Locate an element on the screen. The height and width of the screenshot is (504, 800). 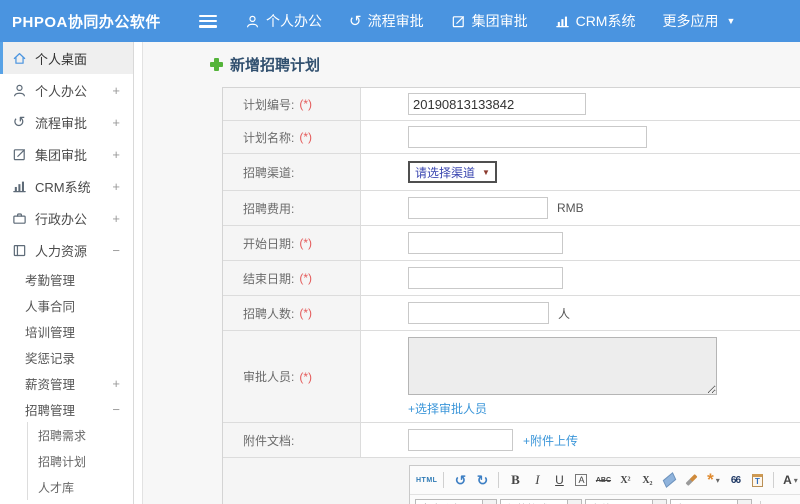
toolbar-separator is located at coordinates (499, 480).